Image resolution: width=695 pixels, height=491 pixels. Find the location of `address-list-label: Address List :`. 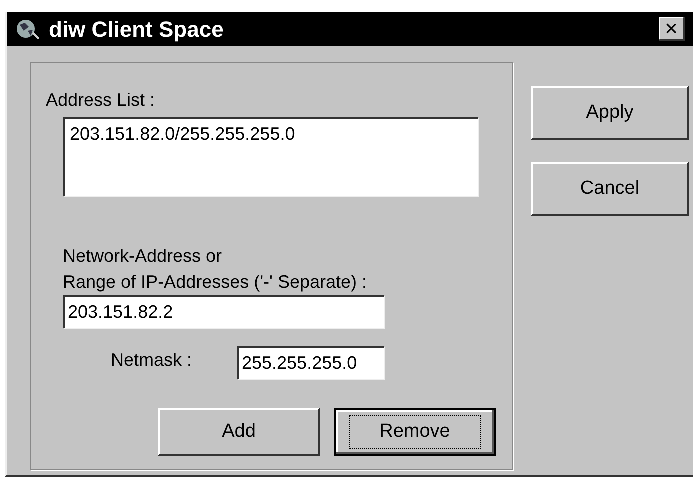

address-list-label: Address List : is located at coordinates (101, 100).